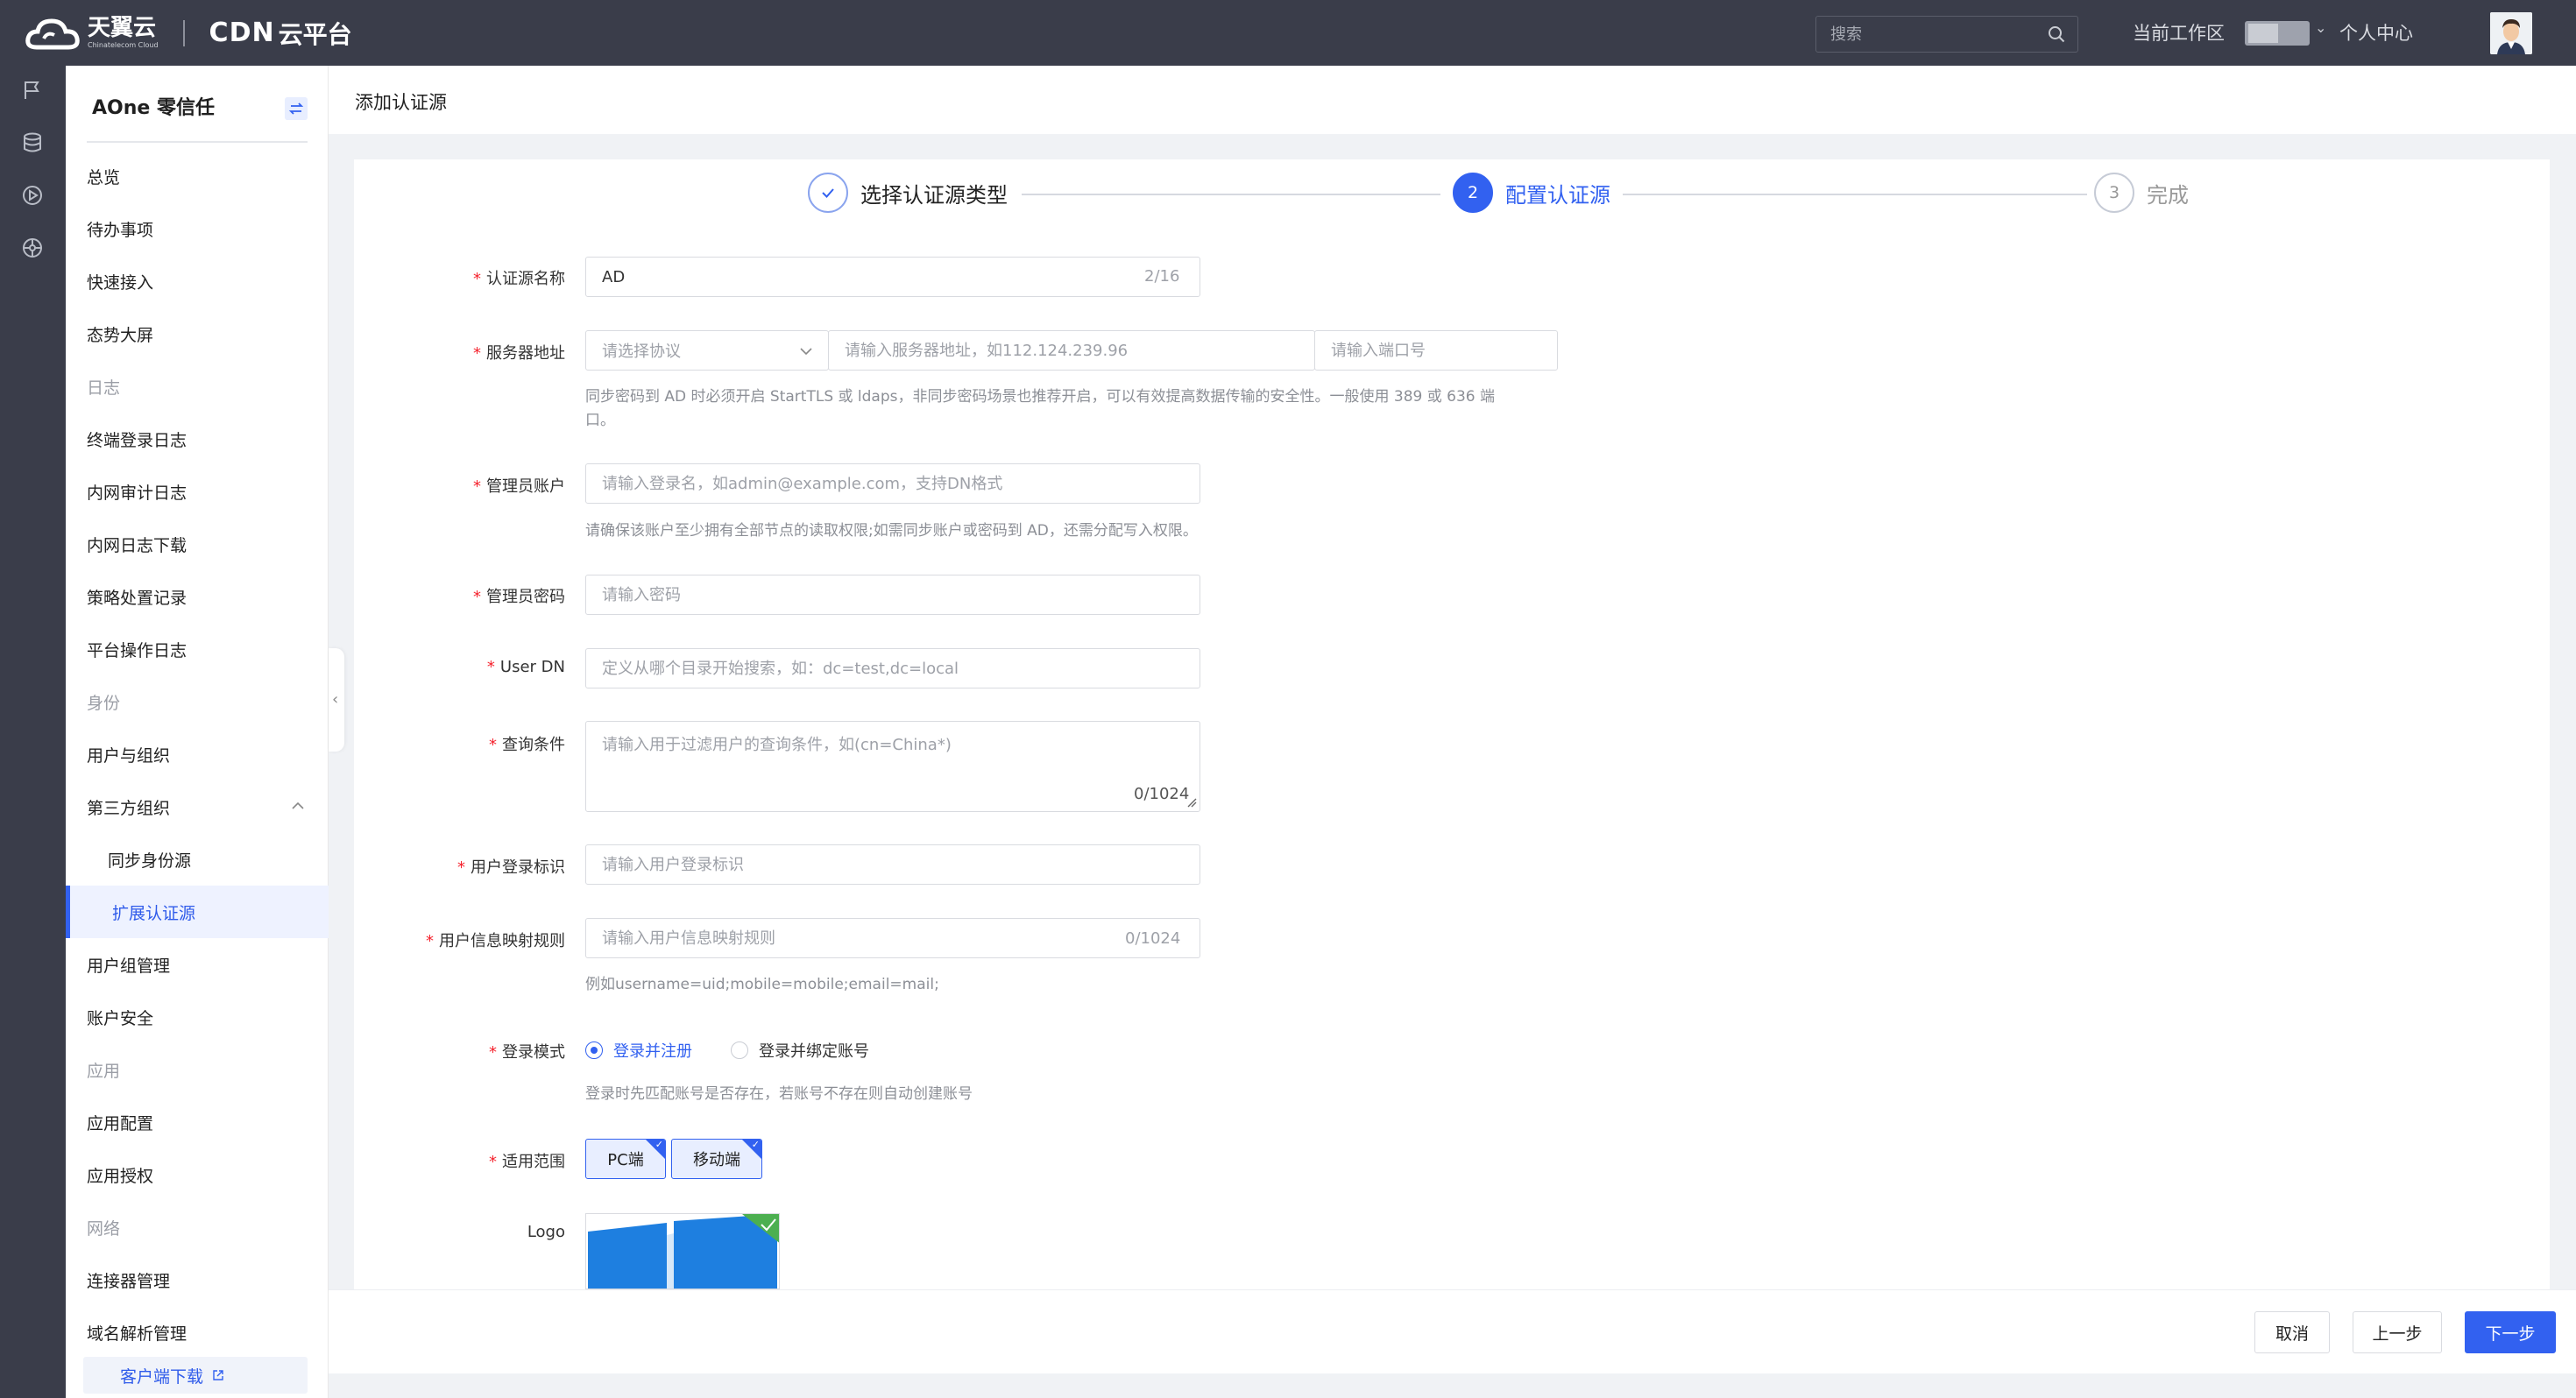  I want to click on user-avatar-icon, so click(2511, 33).